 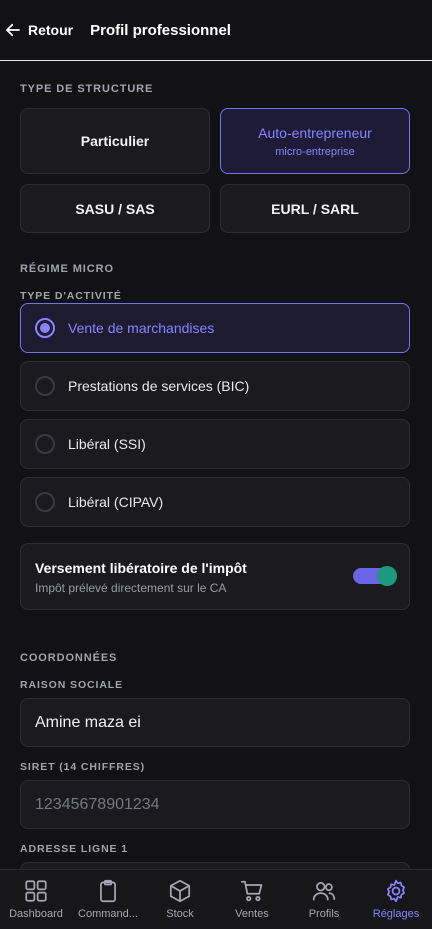 I want to click on top-bar: Retour Profil professionnel, so click(x=216, y=30).